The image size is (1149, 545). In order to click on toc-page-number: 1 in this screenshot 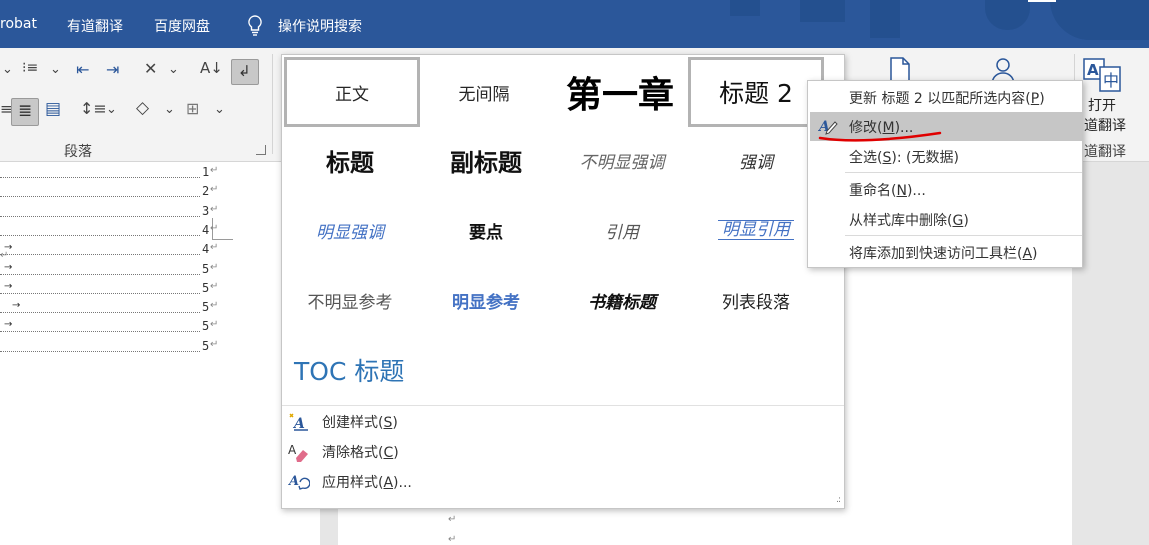, I will do `click(206, 172)`.